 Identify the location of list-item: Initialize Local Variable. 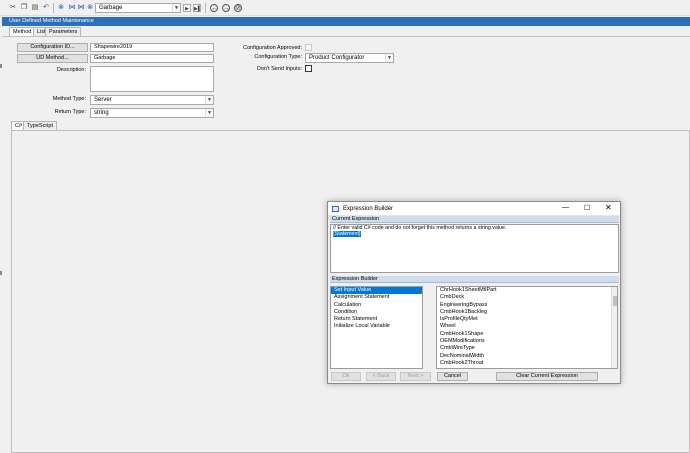
(376, 326).